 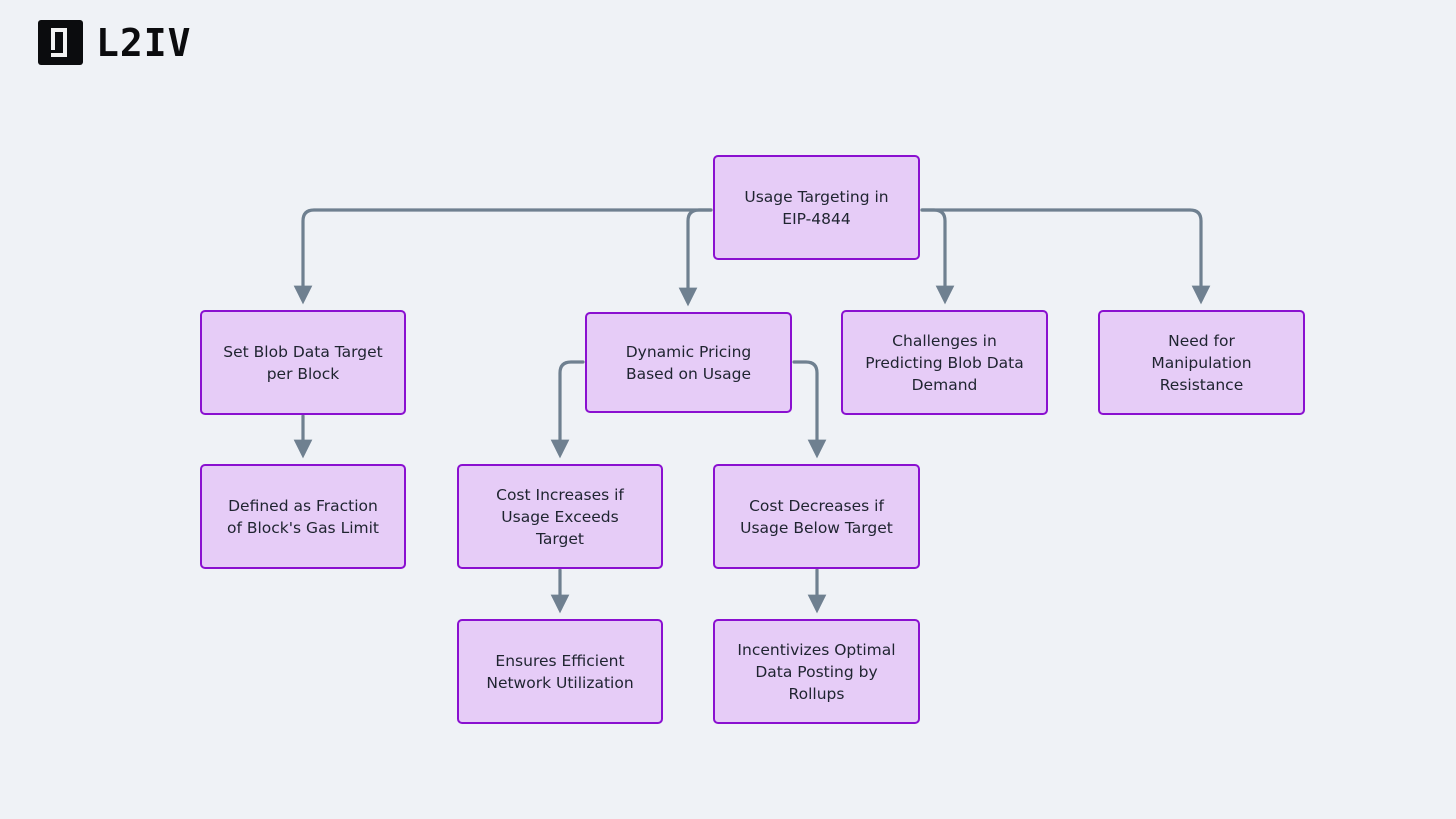 What do you see at coordinates (560, 671) in the screenshot?
I see `node-ensures-efficient-utilization: Ensures Efficient Network Utilization` at bounding box center [560, 671].